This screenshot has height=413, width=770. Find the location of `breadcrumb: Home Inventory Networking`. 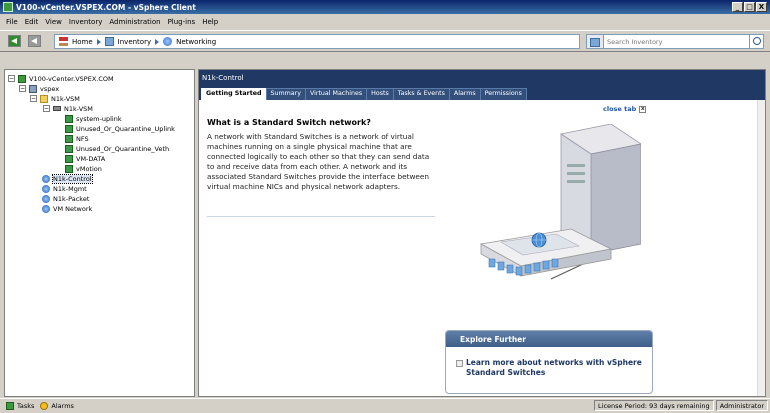

breadcrumb: Home Inventory Networking is located at coordinates (317, 41).